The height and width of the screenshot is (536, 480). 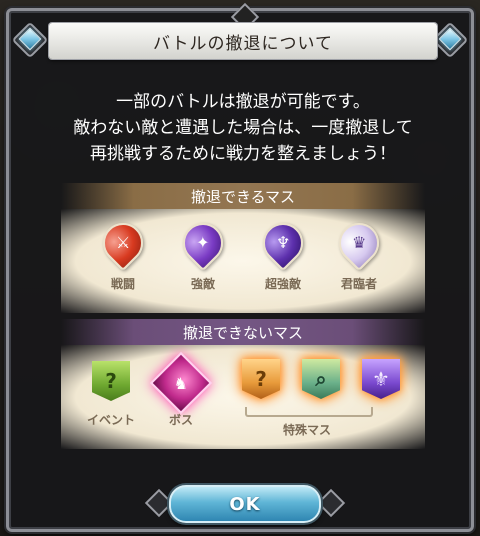 I want to click on tile-battle: ⚔ 戦闘, so click(x=123, y=252).